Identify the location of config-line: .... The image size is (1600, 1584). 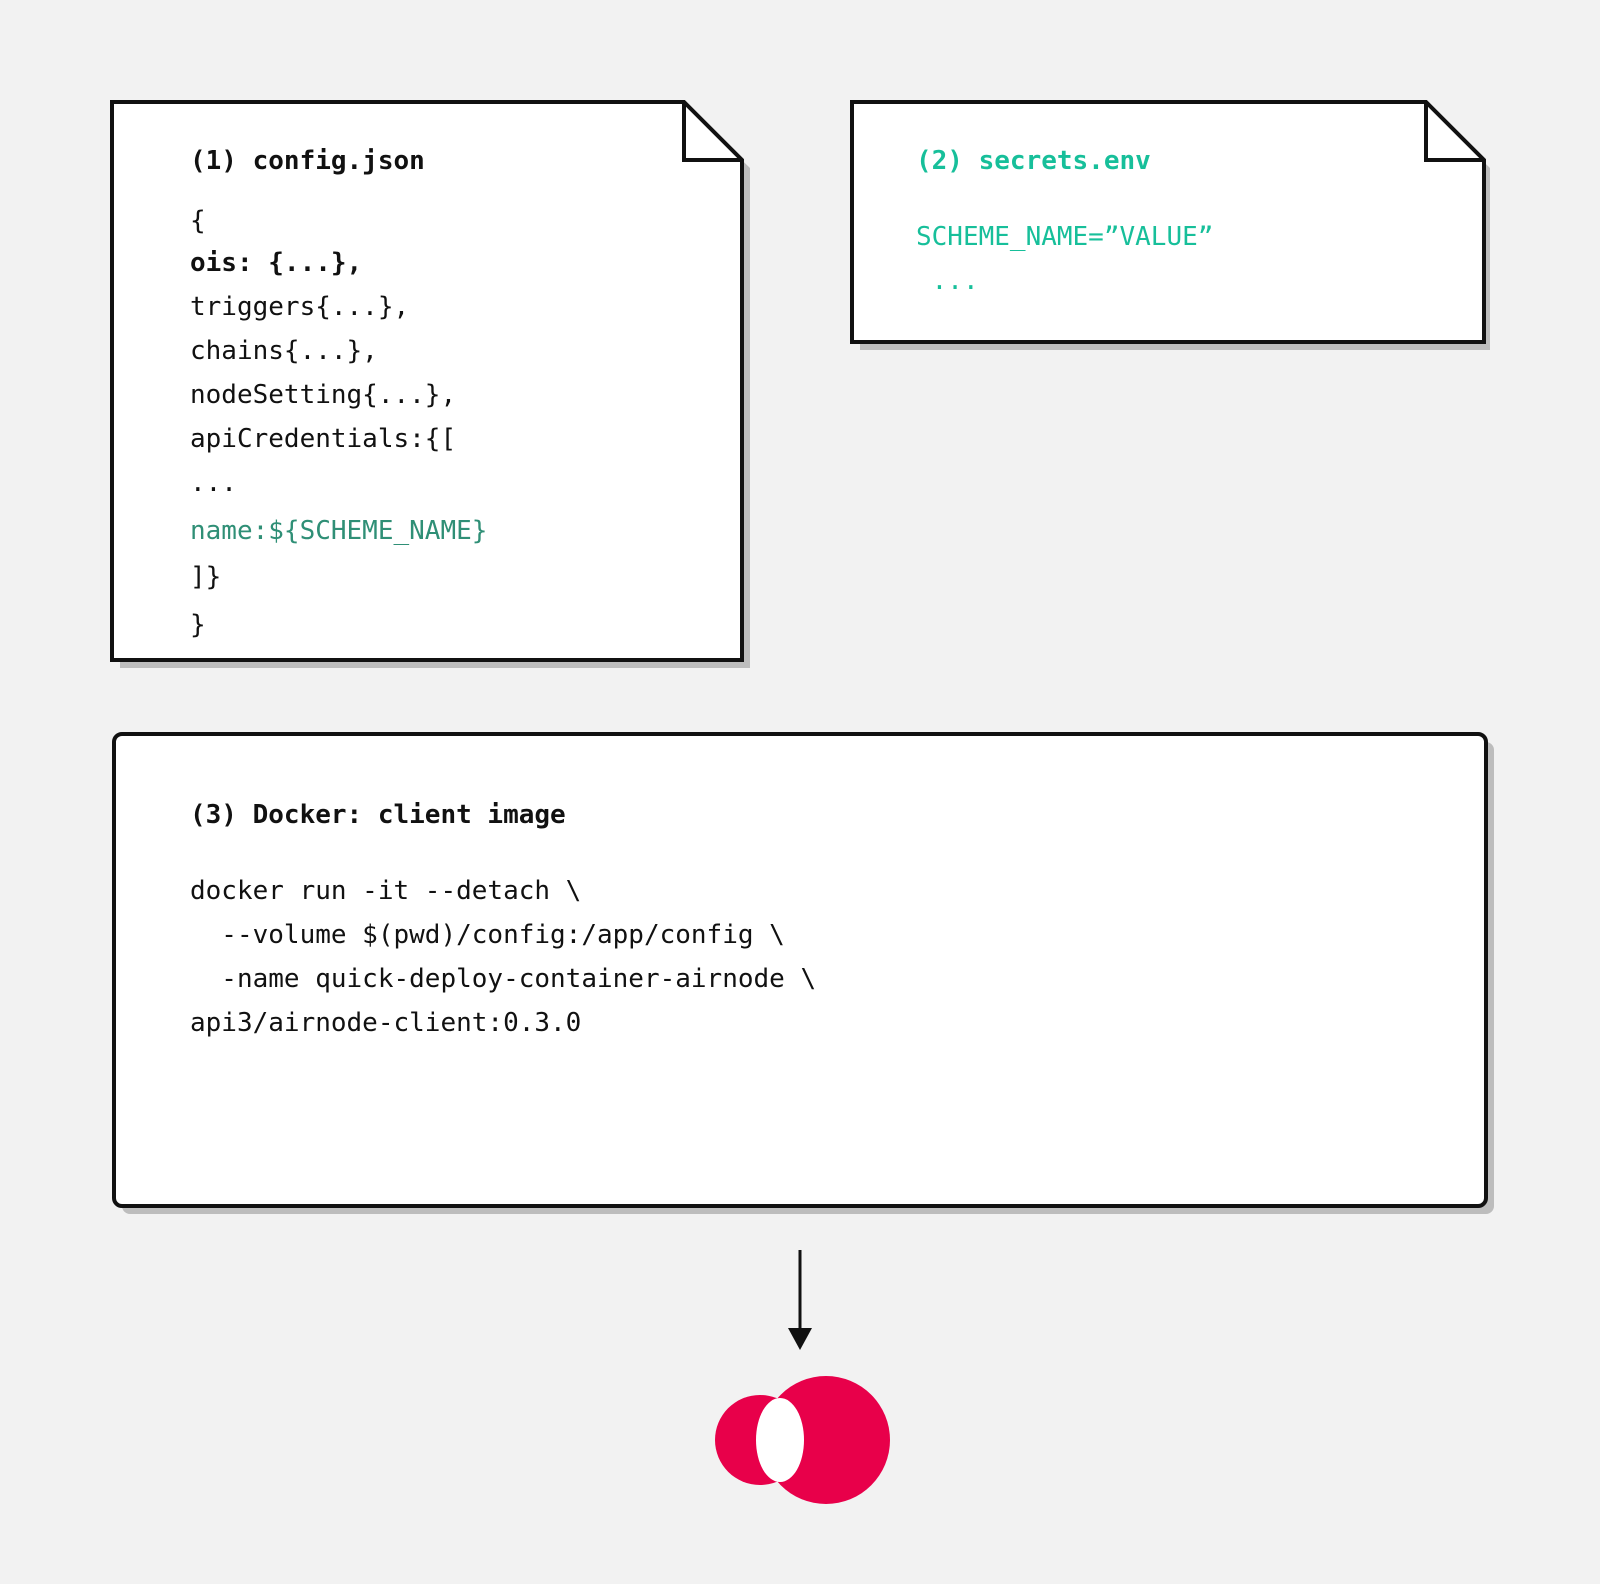
(213, 483).